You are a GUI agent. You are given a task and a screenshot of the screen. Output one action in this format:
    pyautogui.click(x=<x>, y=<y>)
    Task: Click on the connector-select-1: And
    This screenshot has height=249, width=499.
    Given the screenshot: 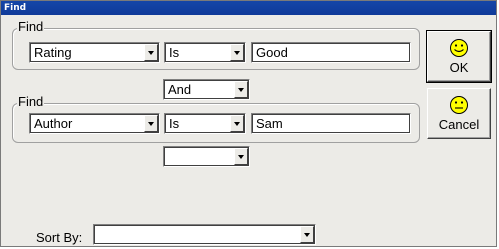 What is the action you would take?
    pyautogui.click(x=206, y=89)
    